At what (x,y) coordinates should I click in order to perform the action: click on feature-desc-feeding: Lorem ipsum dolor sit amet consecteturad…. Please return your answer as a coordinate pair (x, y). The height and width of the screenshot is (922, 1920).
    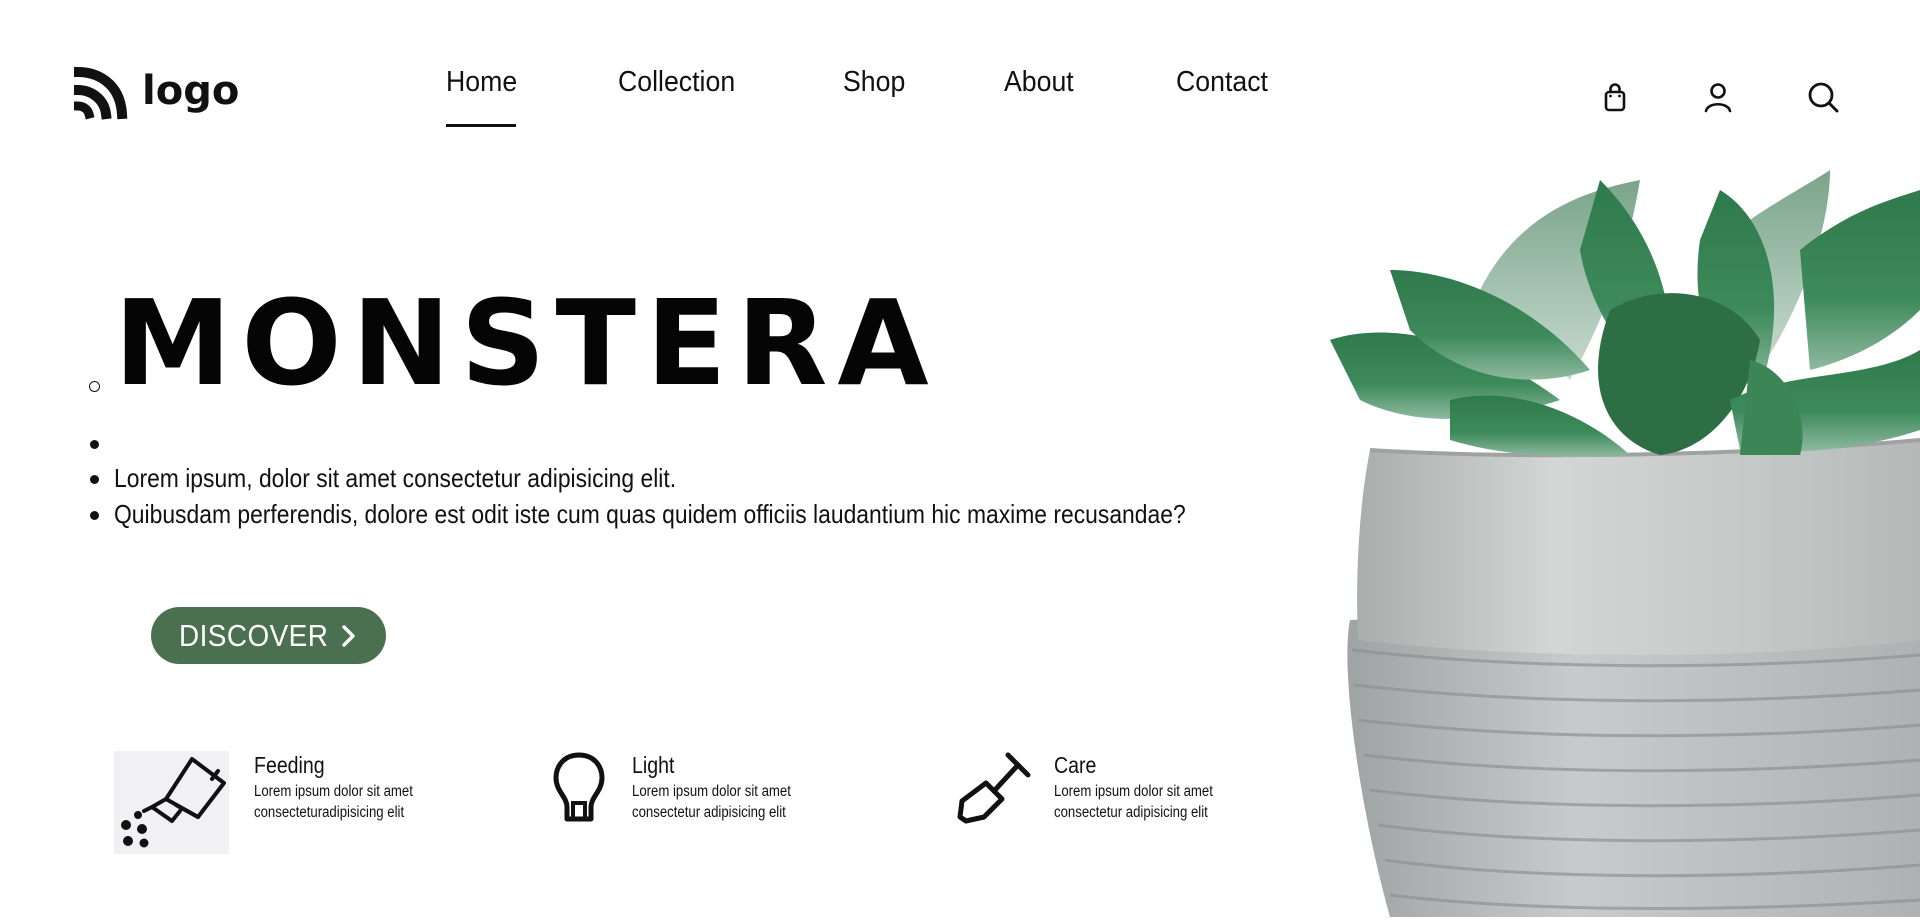
    Looking at the image, I should click on (352, 802).